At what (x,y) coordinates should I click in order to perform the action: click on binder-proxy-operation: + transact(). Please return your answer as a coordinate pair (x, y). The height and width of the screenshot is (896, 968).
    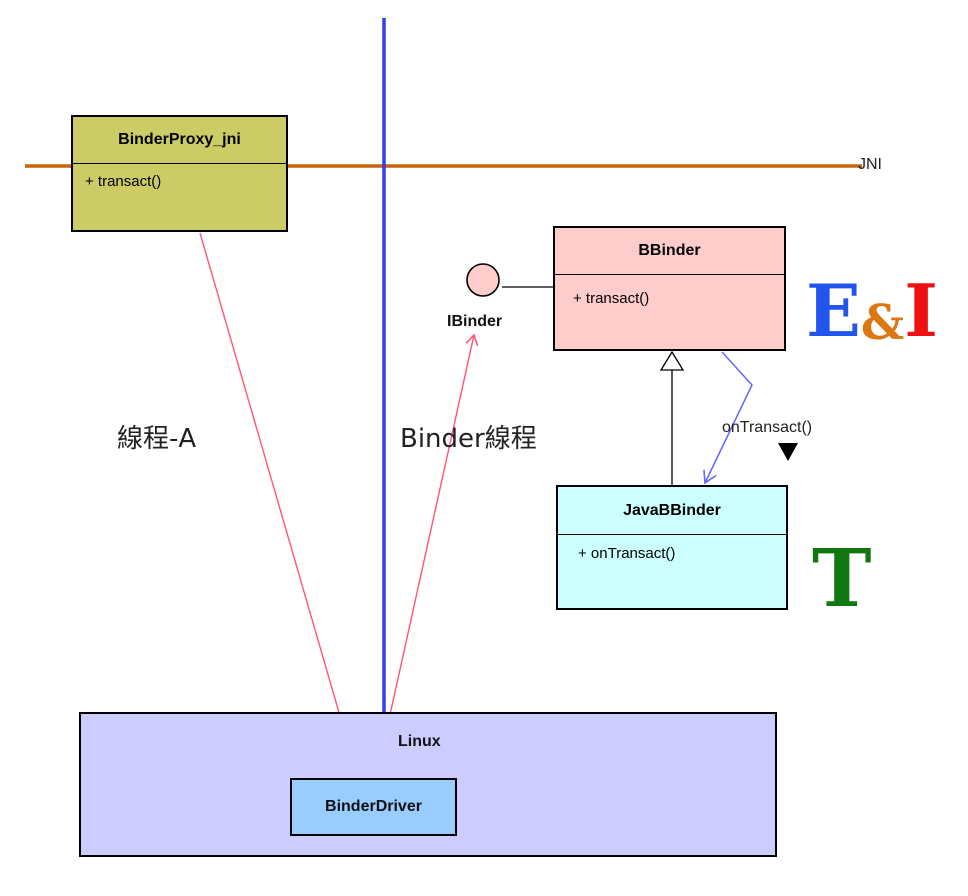
    Looking at the image, I should click on (123, 181).